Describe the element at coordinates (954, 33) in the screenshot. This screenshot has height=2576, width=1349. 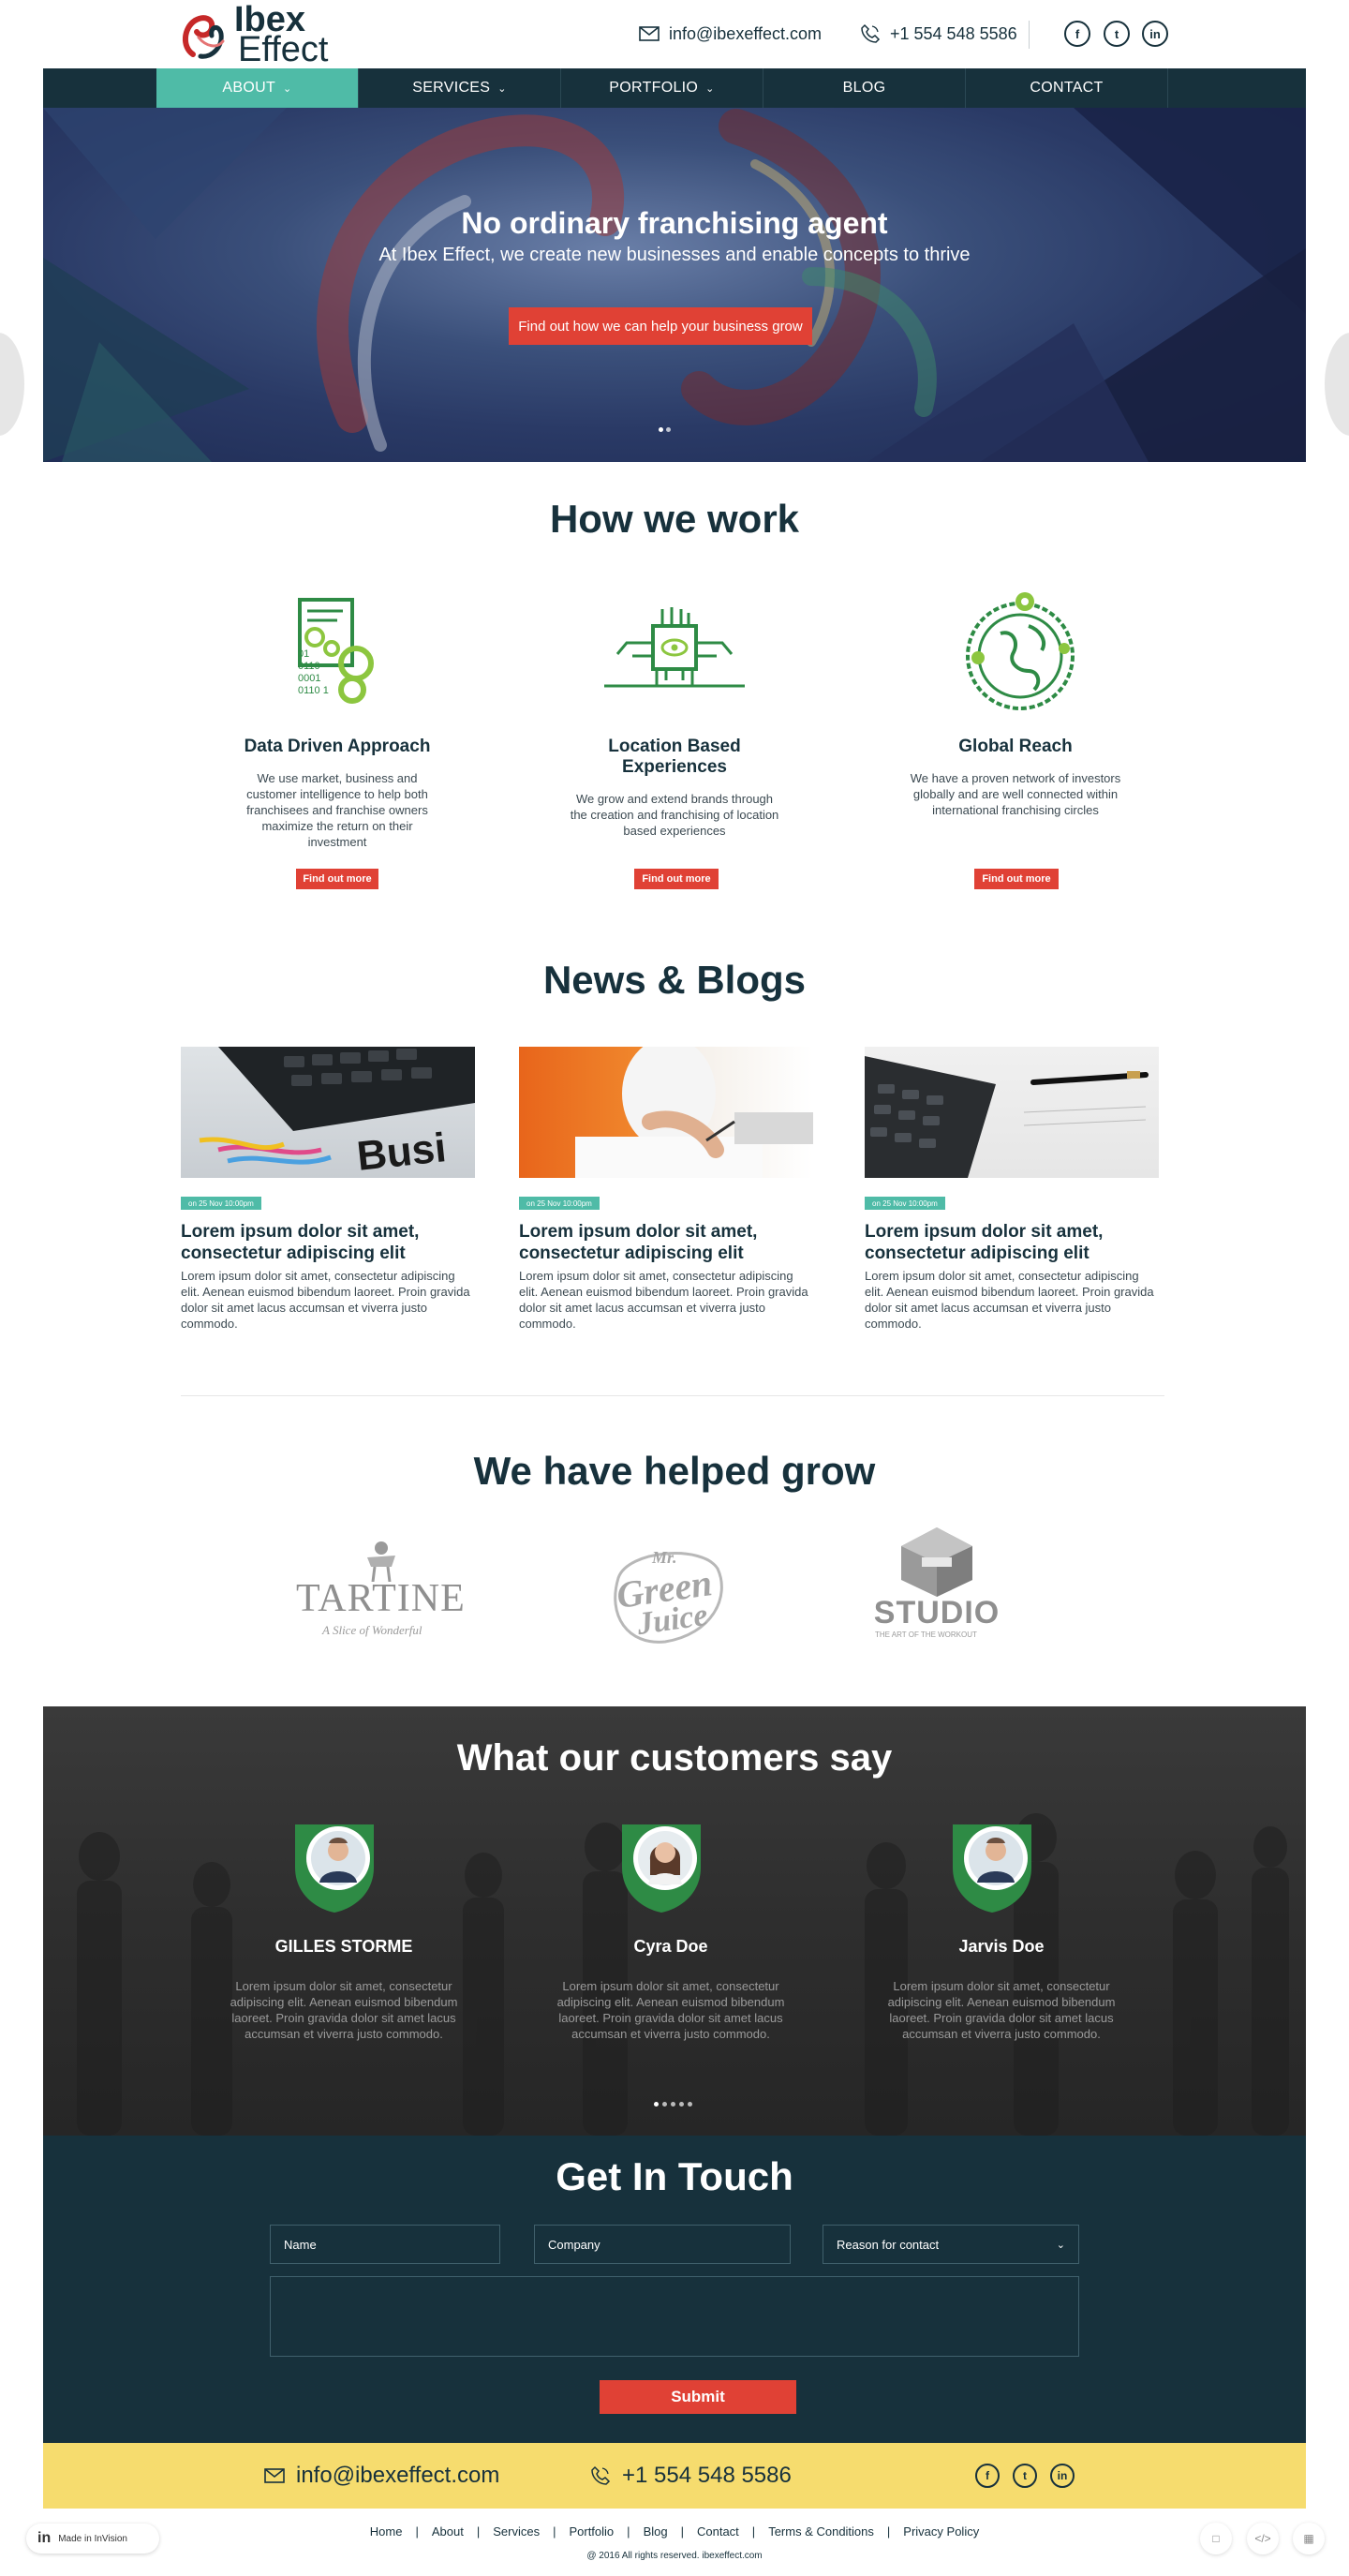
I see `header-phone-text: +1 554 548 5586` at that location.